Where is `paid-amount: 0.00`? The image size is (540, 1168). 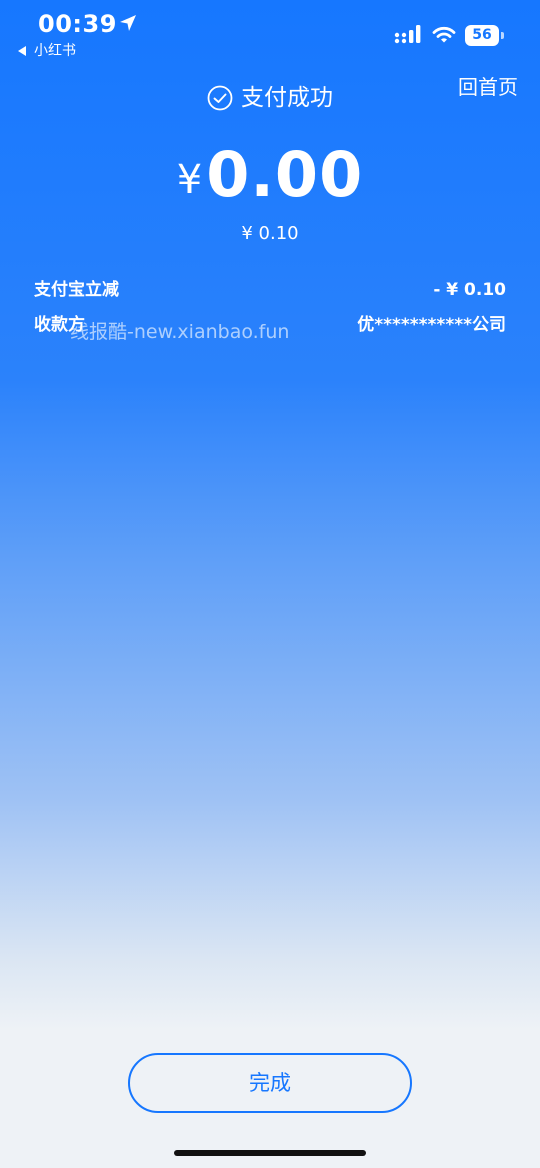
paid-amount: 0.00 is located at coordinates (285, 174).